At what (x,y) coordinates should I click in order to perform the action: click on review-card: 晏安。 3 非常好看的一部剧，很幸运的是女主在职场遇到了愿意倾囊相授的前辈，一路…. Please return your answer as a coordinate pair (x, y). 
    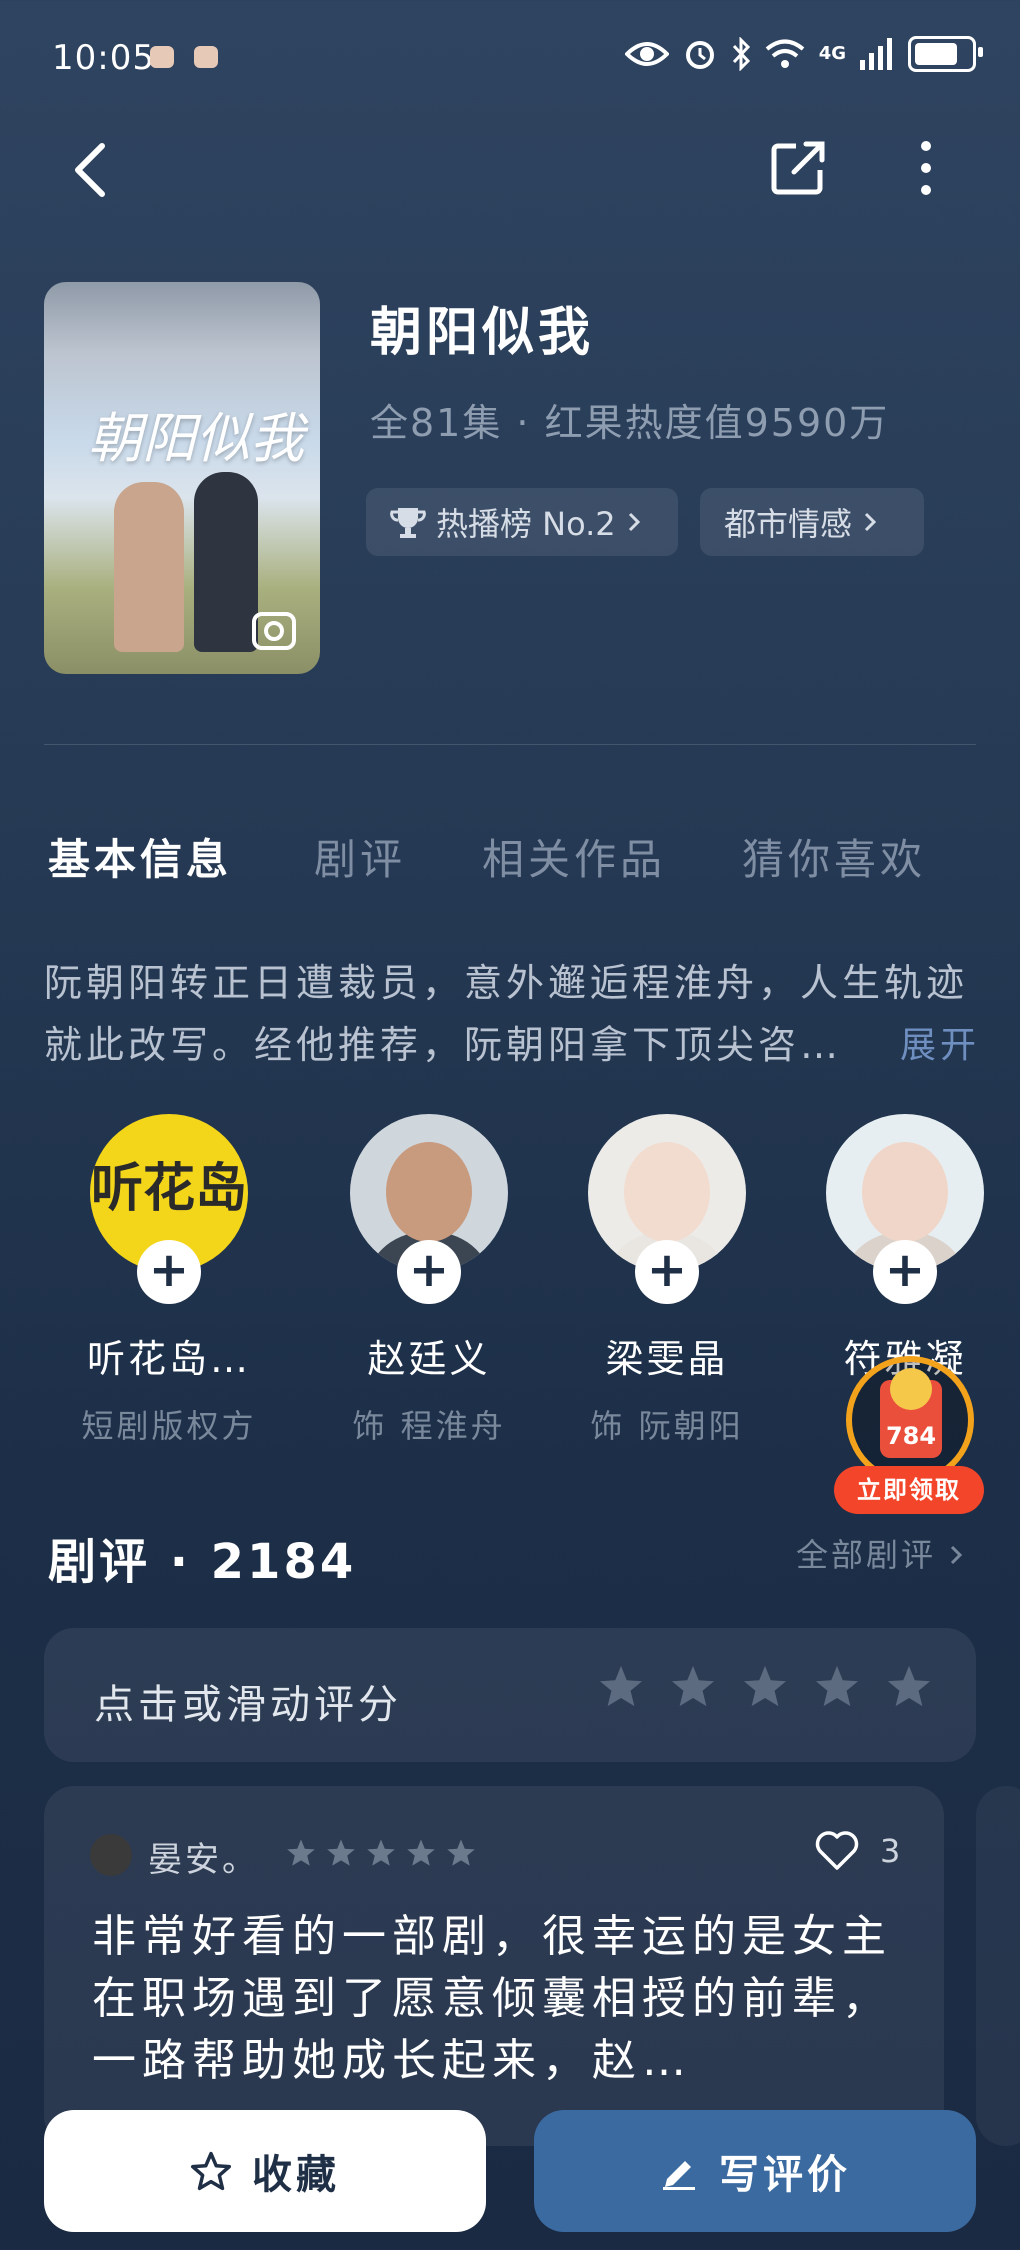
    Looking at the image, I should click on (494, 1966).